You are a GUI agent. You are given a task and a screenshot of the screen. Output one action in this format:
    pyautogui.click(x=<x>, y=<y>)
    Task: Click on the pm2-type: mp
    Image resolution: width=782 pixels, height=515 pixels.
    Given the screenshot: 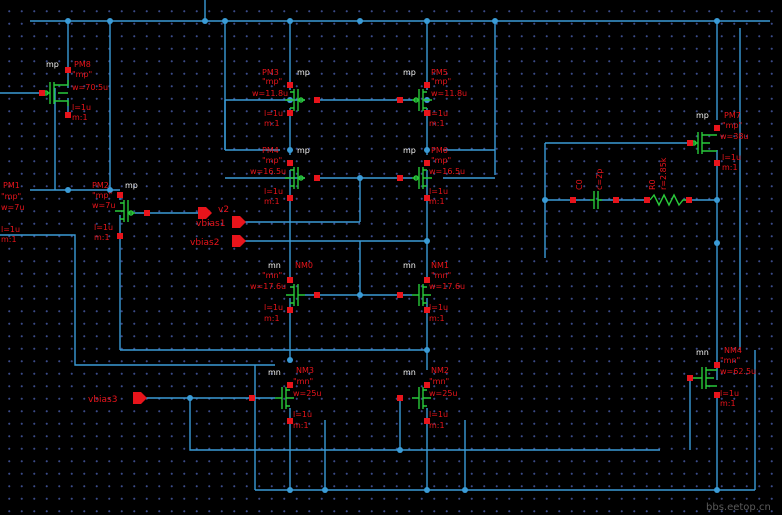 What is the action you would take?
    pyautogui.click(x=131, y=185)
    